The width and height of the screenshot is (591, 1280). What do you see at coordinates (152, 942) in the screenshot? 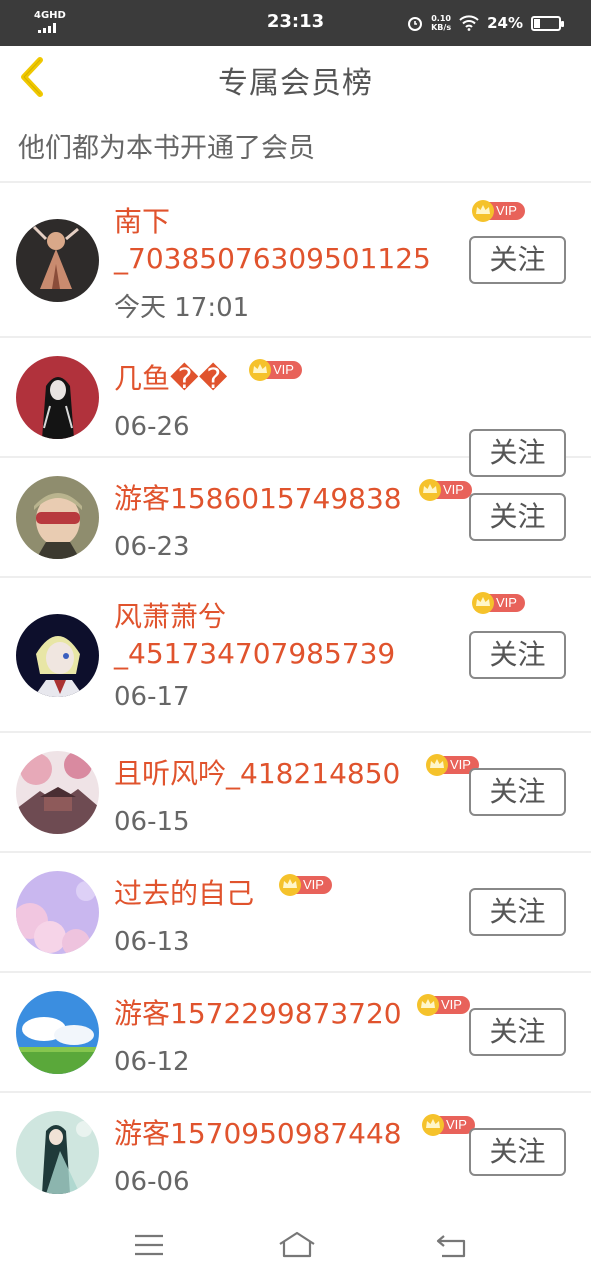
I see `member-date: 06-13` at bounding box center [152, 942].